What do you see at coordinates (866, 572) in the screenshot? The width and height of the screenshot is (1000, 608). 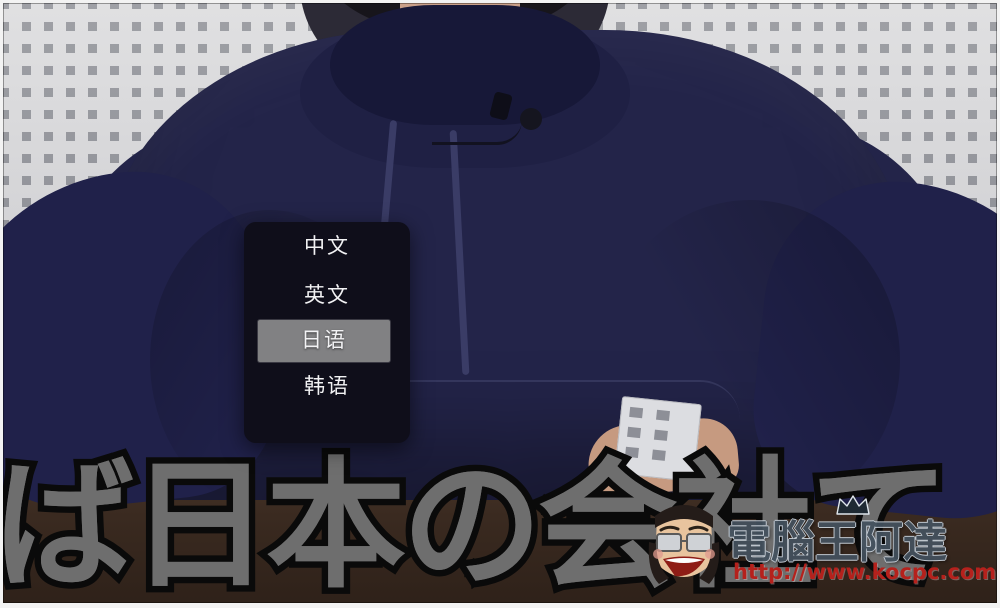 I see `watermark-url: http://www.kocpc.com.tw` at bounding box center [866, 572].